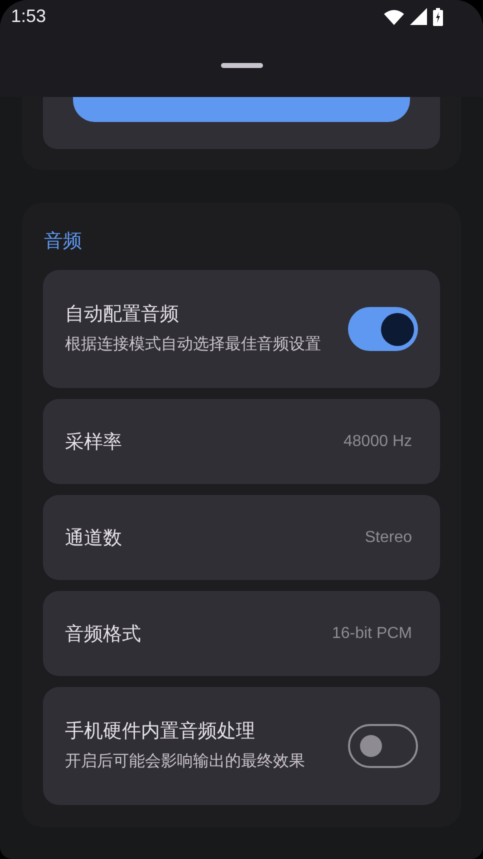 The width and height of the screenshot is (483, 859). I want to click on setting-value: Stereo, so click(388, 537).